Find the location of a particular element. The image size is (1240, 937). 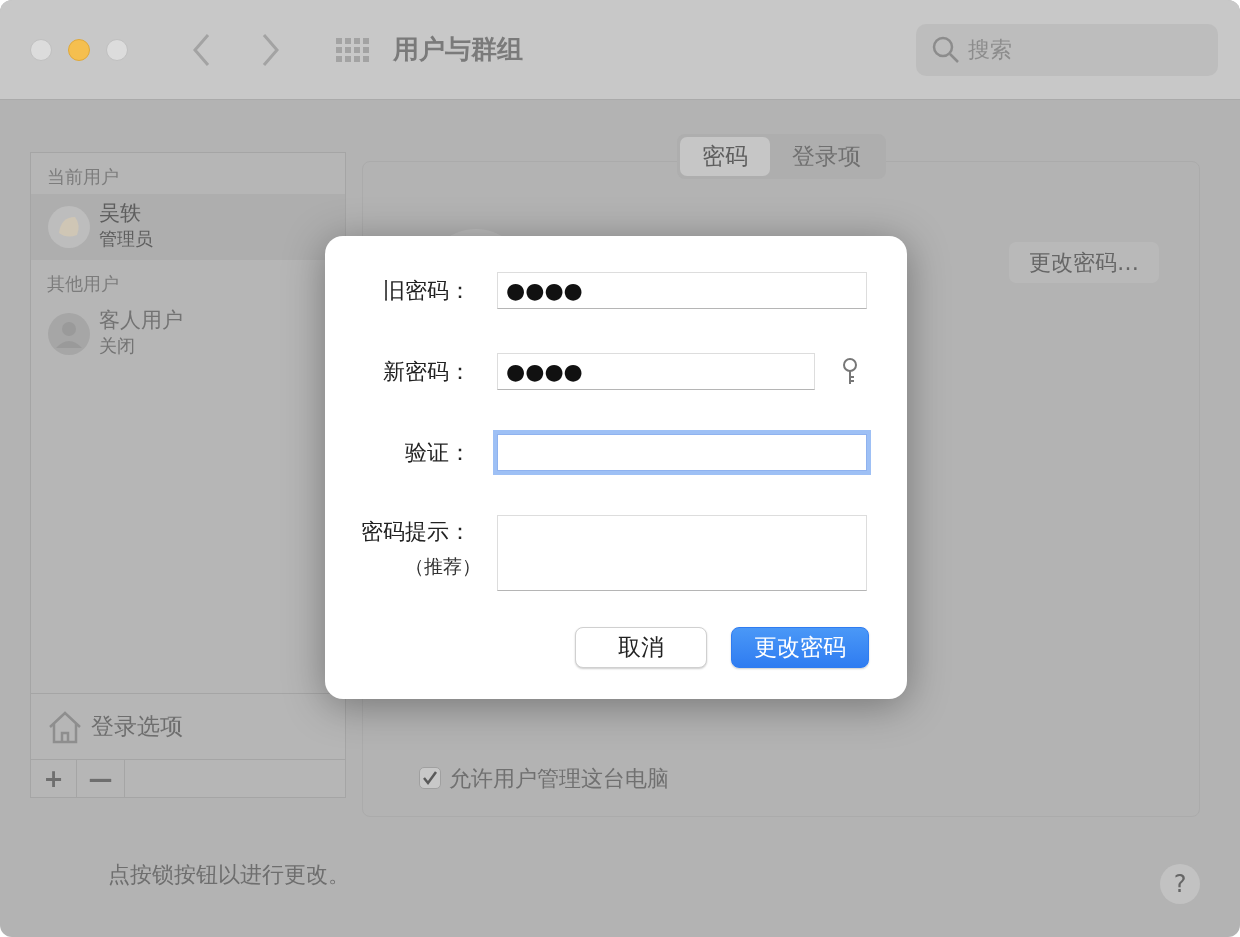

minimize-button is located at coordinates (79, 49).